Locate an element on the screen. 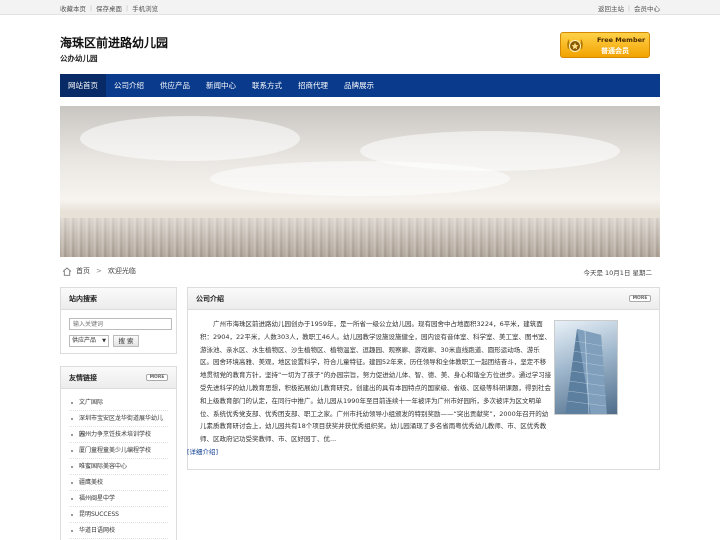 This screenshot has height=540, width=720. member-badge: Free Member 普通会员 is located at coordinates (605, 45).